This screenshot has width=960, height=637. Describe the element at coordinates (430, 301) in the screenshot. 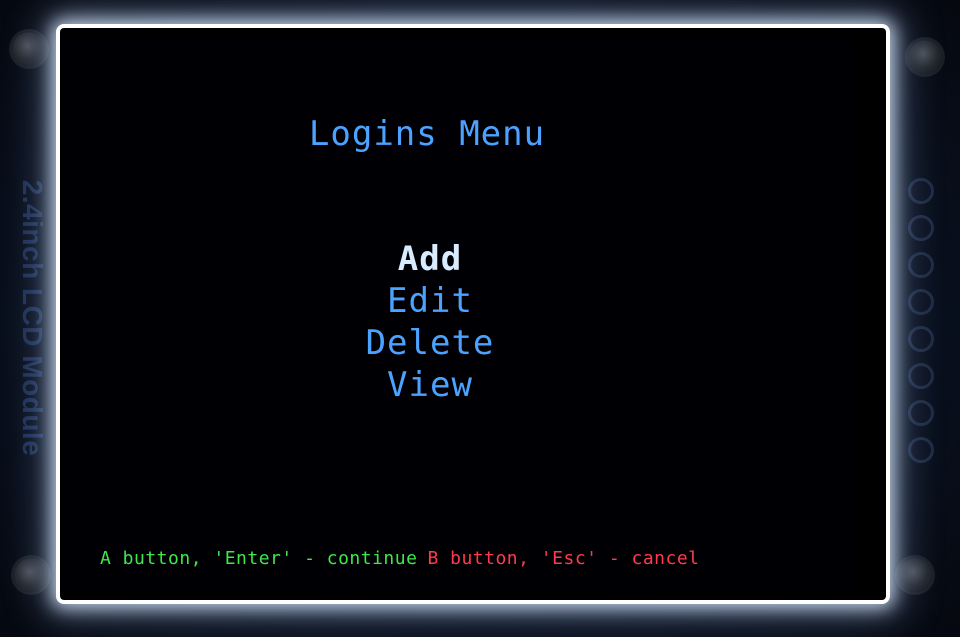

I see `menu-item-edit: Edit` at that location.